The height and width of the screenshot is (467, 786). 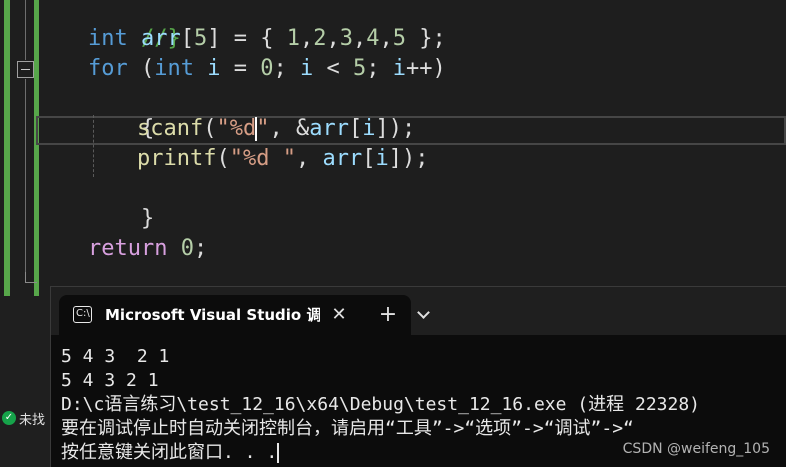 I want to click on close-icon: ✕, so click(x=339, y=315).